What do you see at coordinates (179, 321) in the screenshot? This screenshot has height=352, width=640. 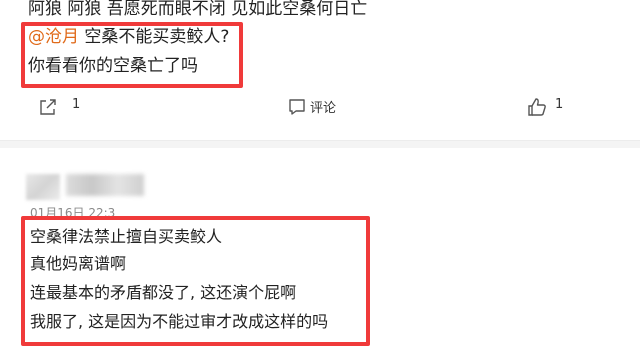 I see `comment-line: 我服了, 这是因为不能过审才改成这样的吗` at bounding box center [179, 321].